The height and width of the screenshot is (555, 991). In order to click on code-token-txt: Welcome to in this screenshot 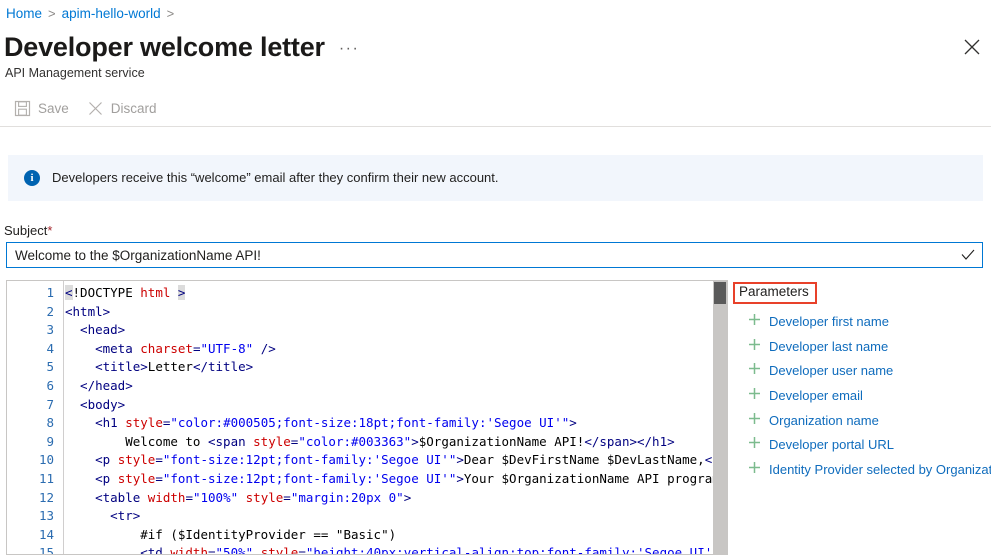, I will do `click(136, 441)`.